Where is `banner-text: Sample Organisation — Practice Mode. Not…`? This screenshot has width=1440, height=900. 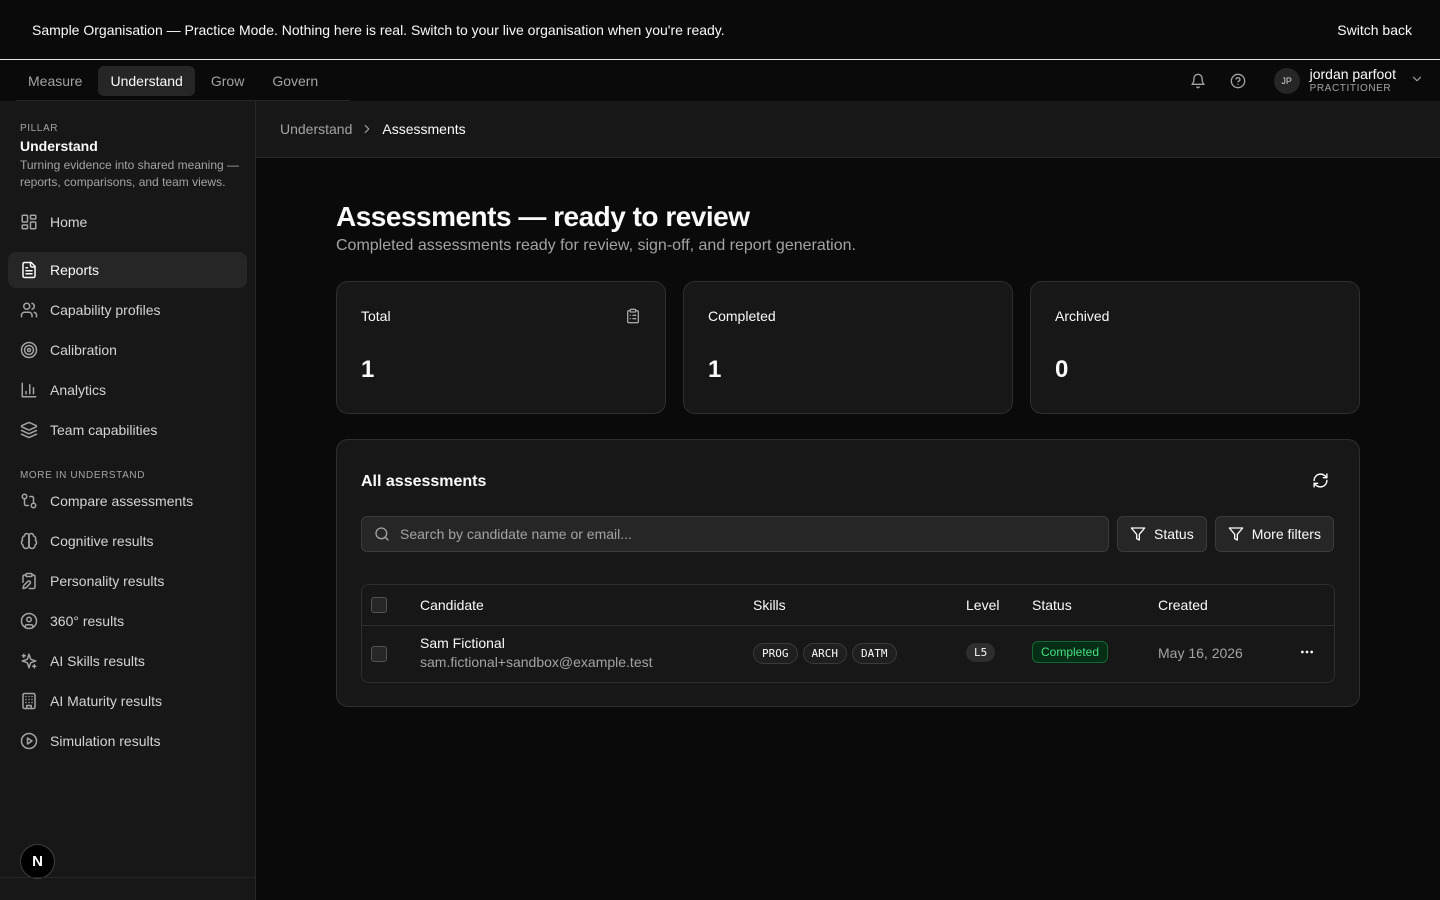 banner-text: Sample Organisation — Practice Mode. Not… is located at coordinates (378, 30).